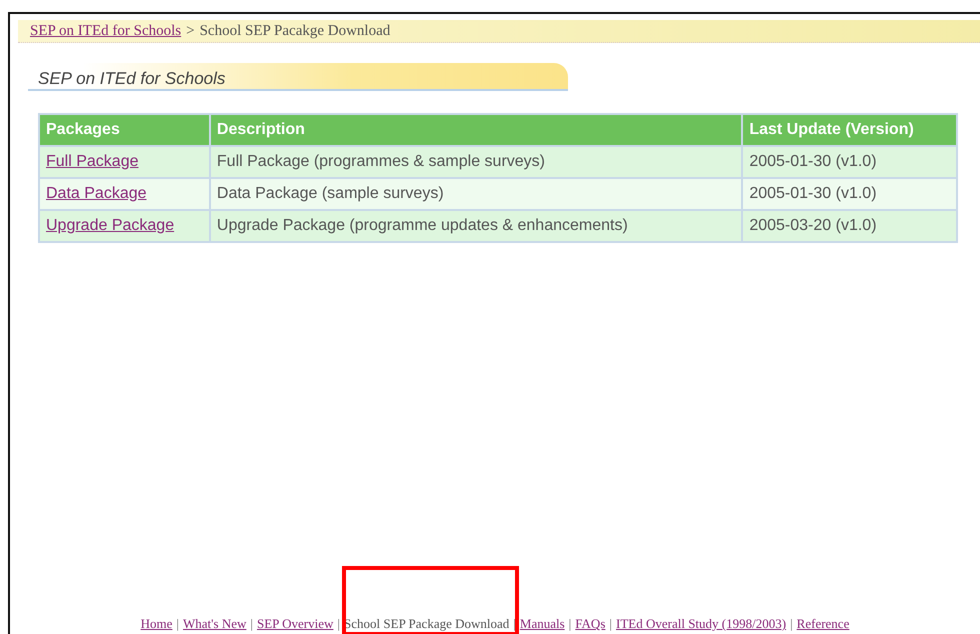 Image resolution: width=980 pixels, height=634 pixels. I want to click on breadcrumb-current: School SEP Pacakge Download, so click(295, 31).